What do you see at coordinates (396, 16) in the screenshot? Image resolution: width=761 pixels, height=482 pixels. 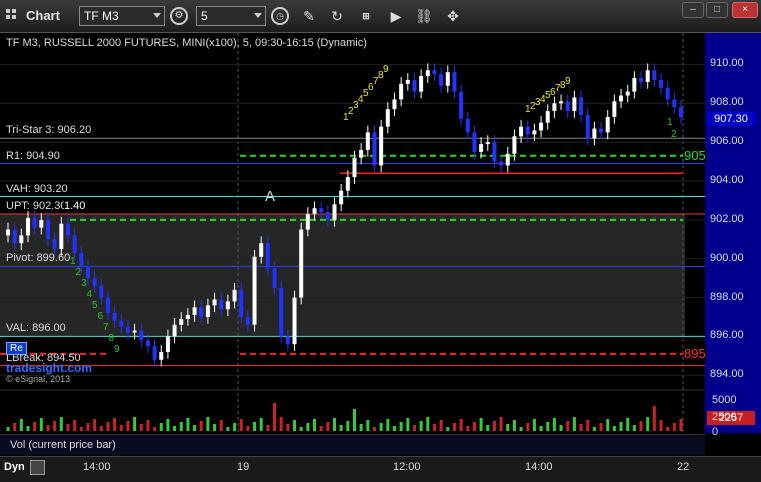 I see `play-icon: ▶` at bounding box center [396, 16].